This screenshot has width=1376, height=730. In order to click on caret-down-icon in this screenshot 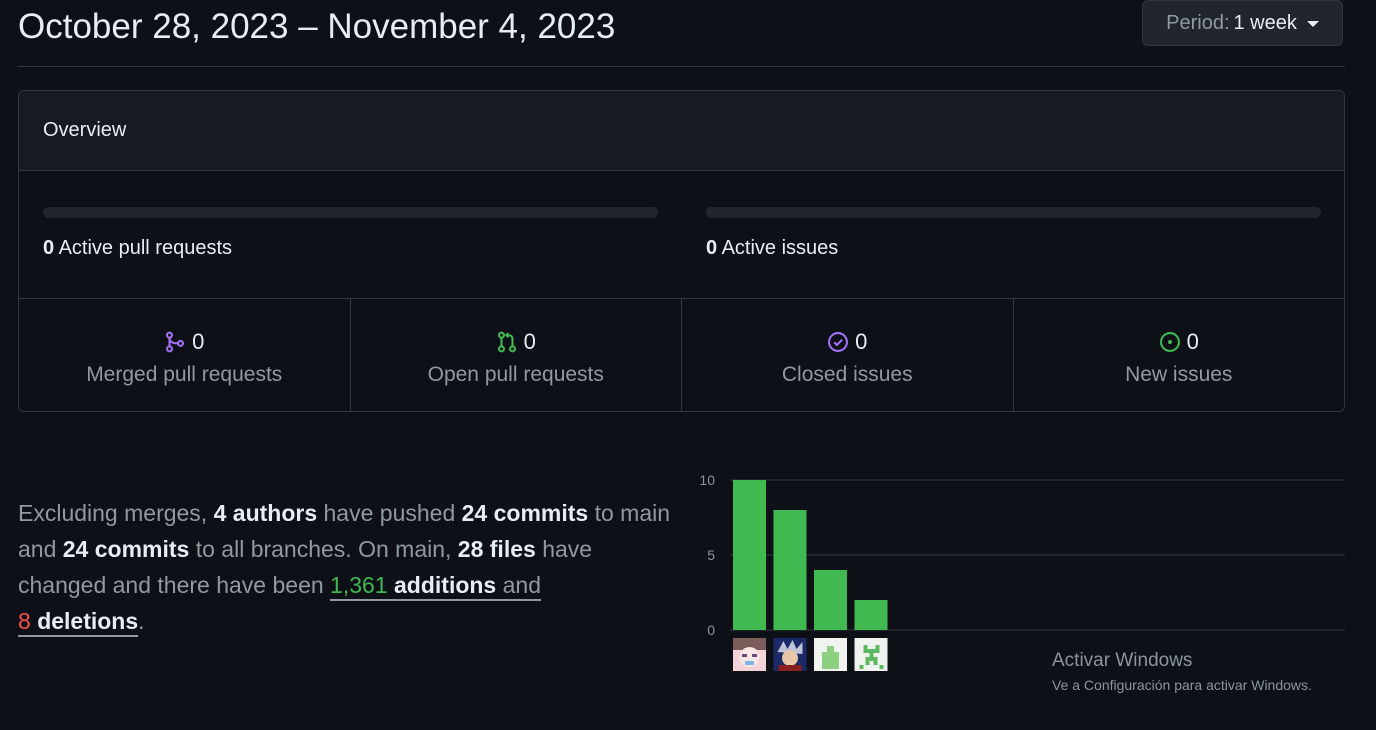, I will do `click(1312, 24)`.